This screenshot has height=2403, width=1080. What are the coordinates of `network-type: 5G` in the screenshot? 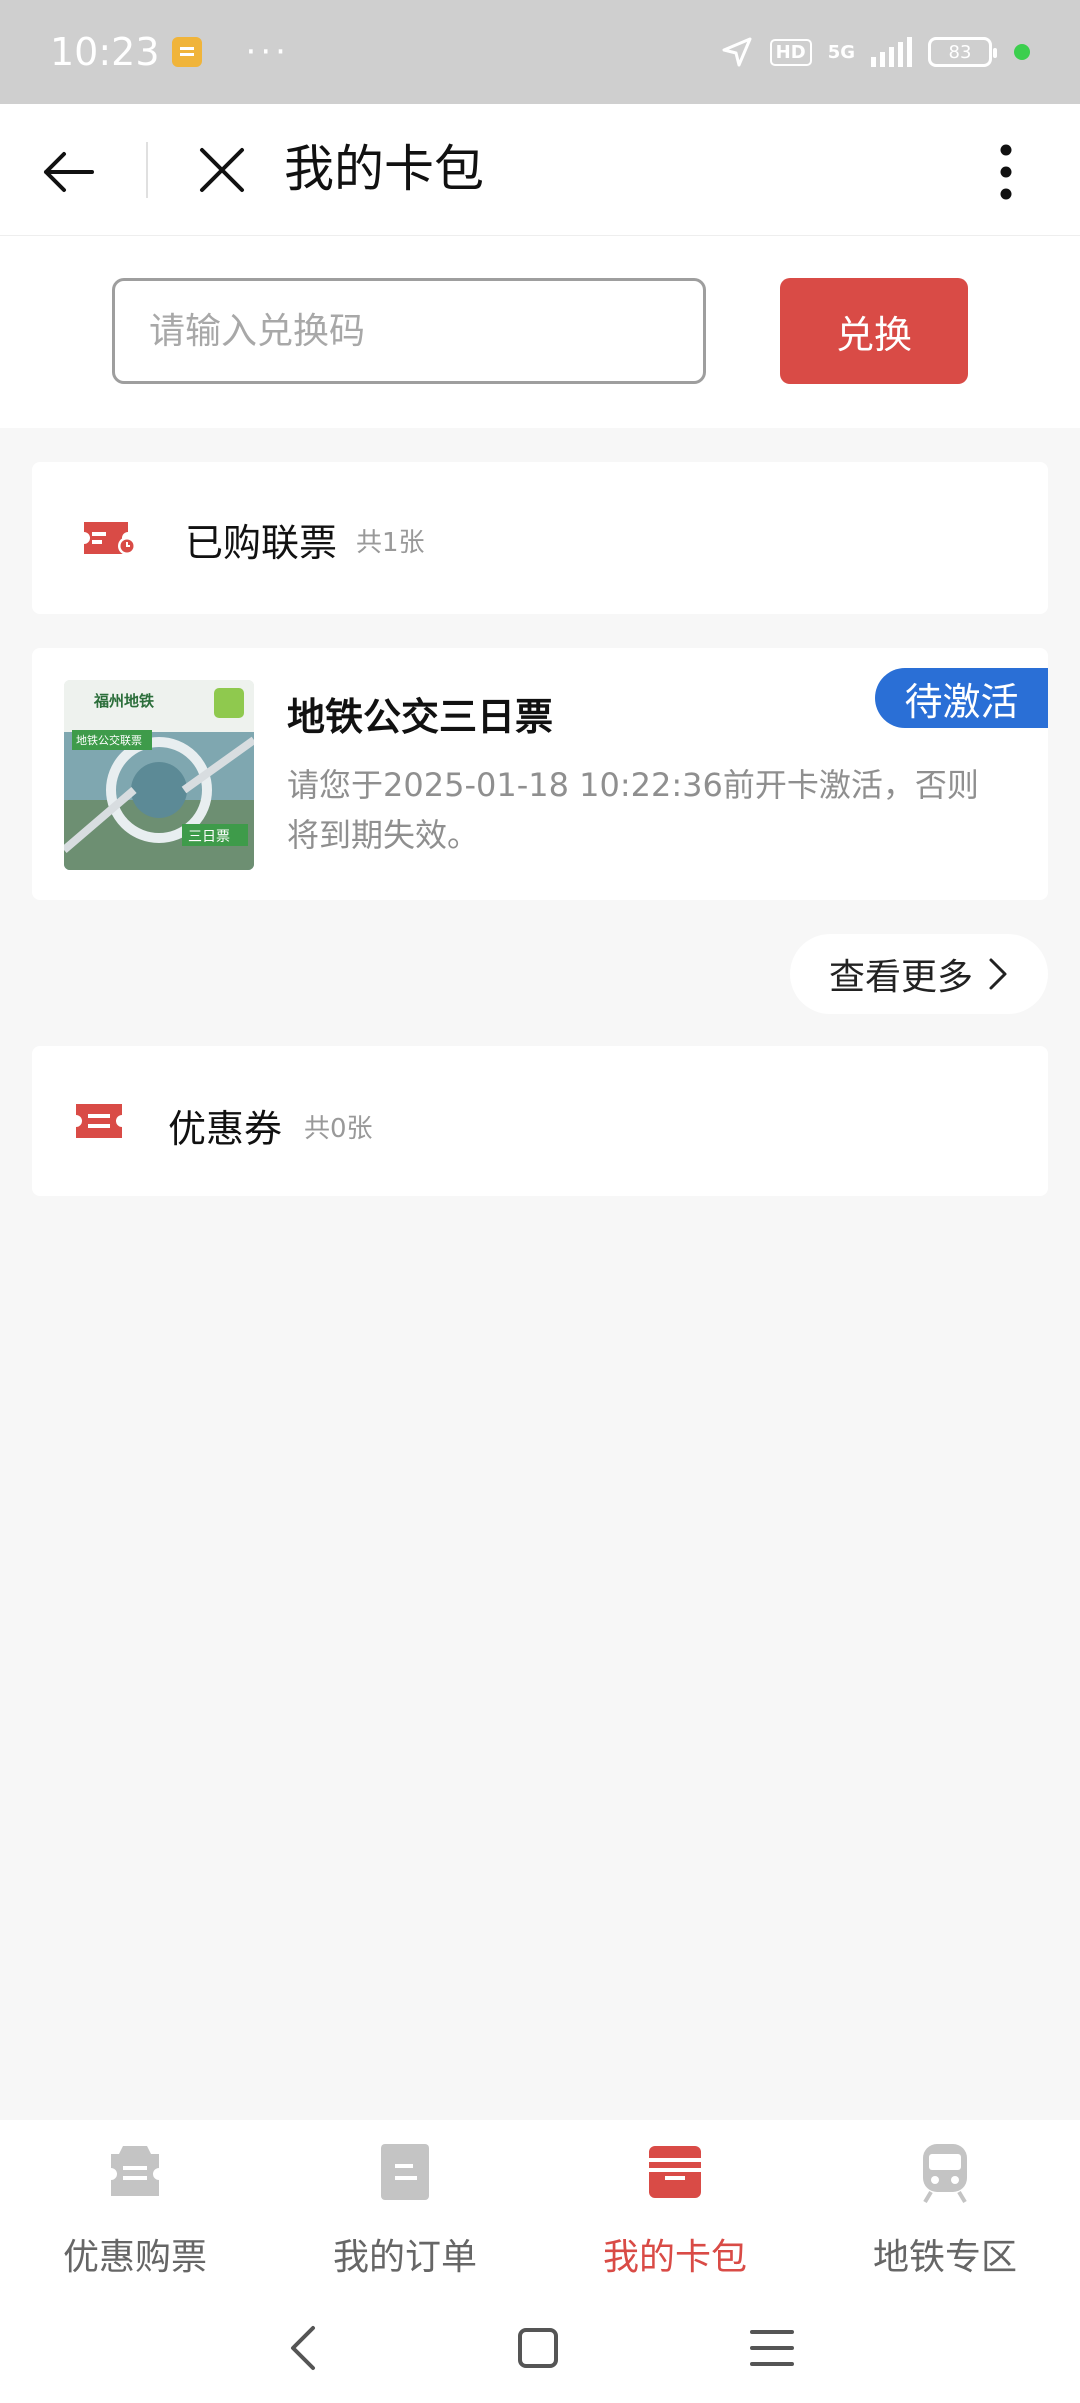 It's located at (841, 52).